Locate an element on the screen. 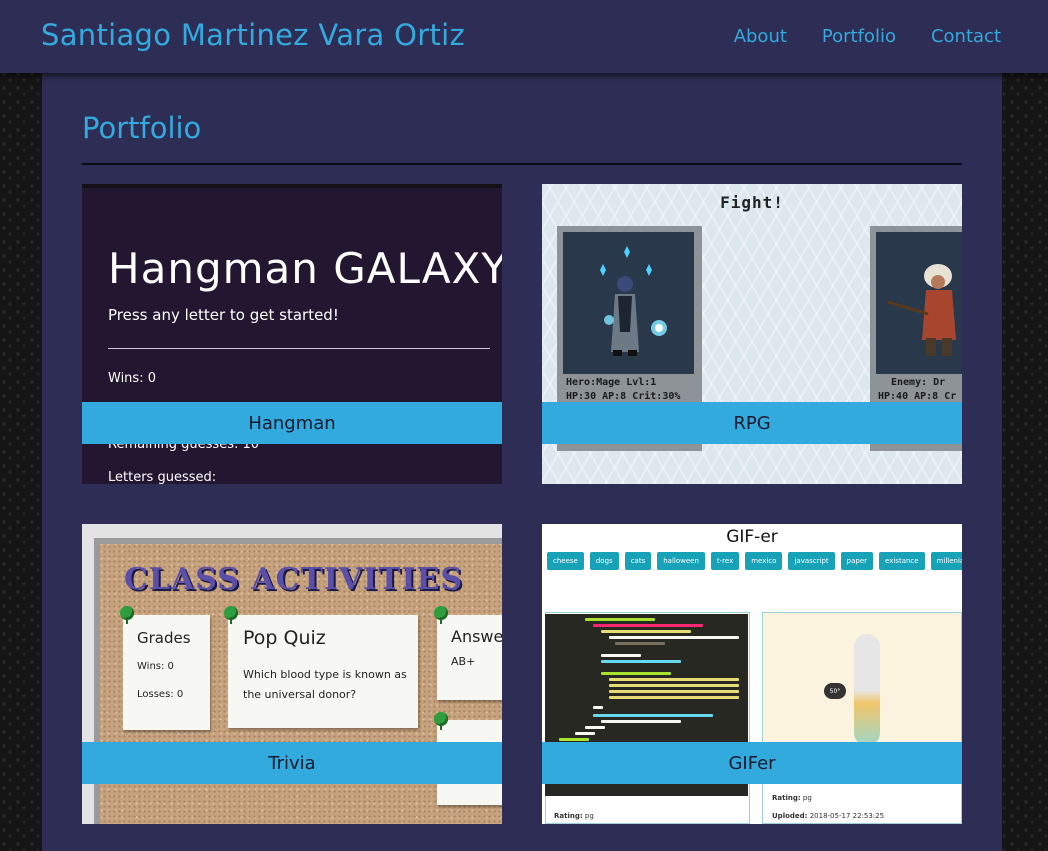 This screenshot has height=851, width=1048. tag-button: cats is located at coordinates (638, 561).